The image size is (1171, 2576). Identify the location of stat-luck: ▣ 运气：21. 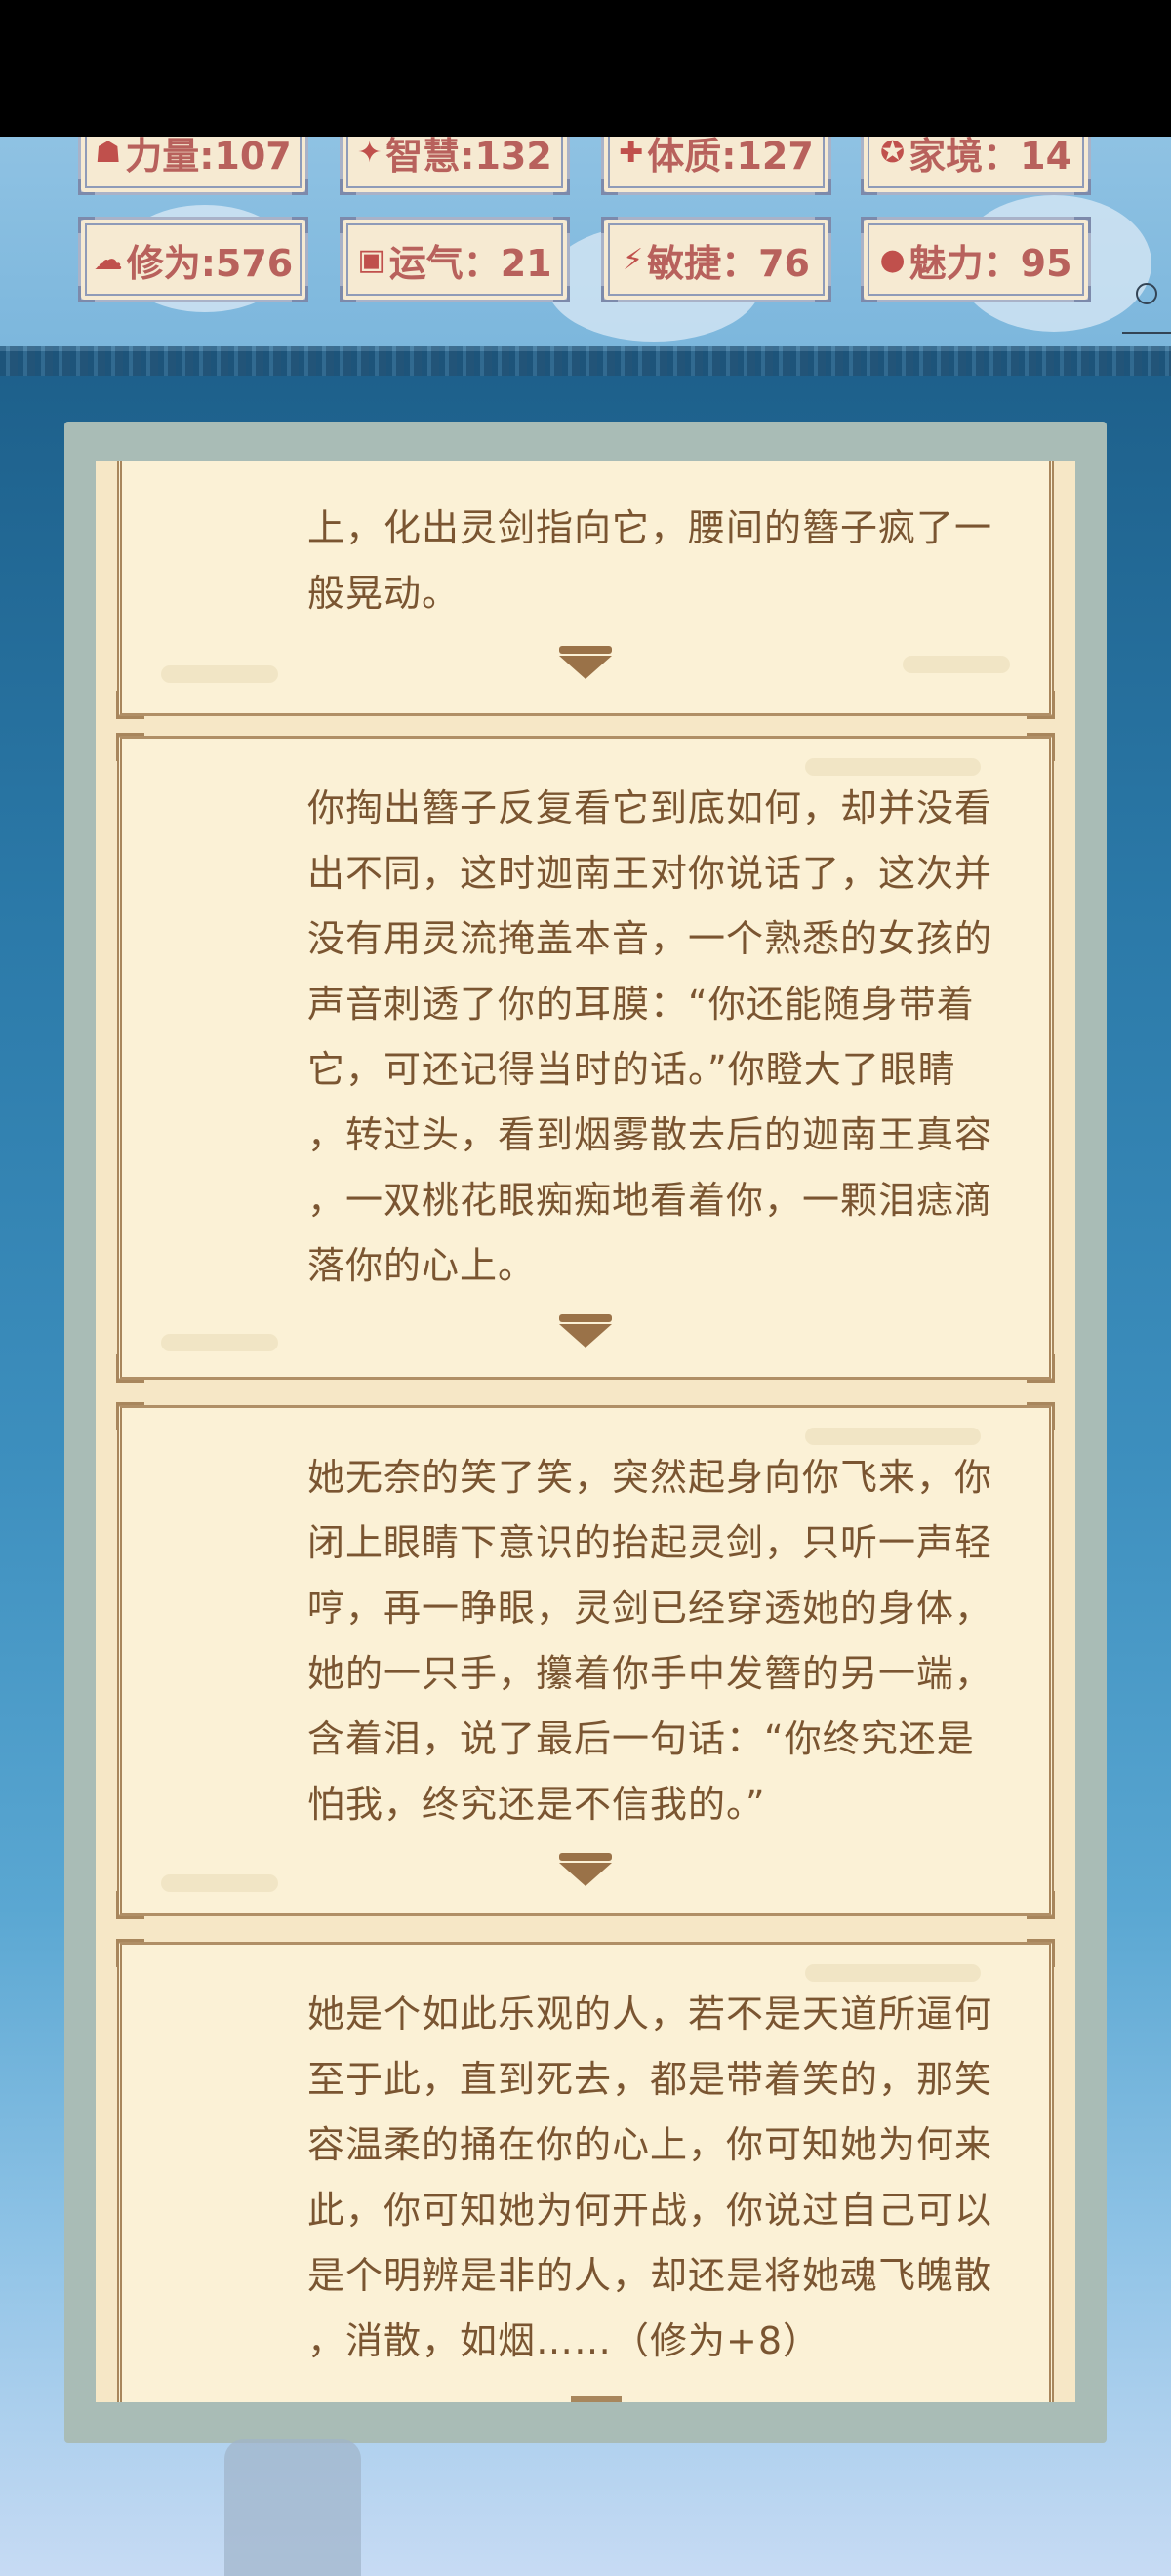
(455, 259).